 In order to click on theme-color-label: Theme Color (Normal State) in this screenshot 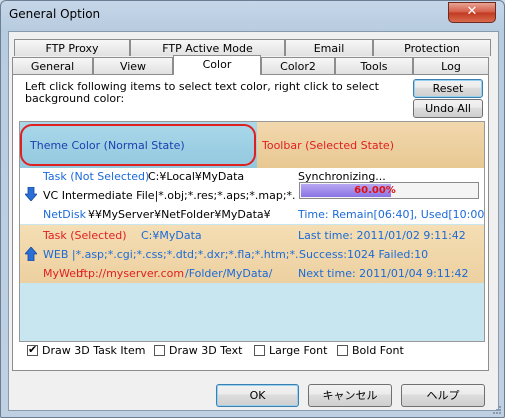, I will do `click(107, 145)`.